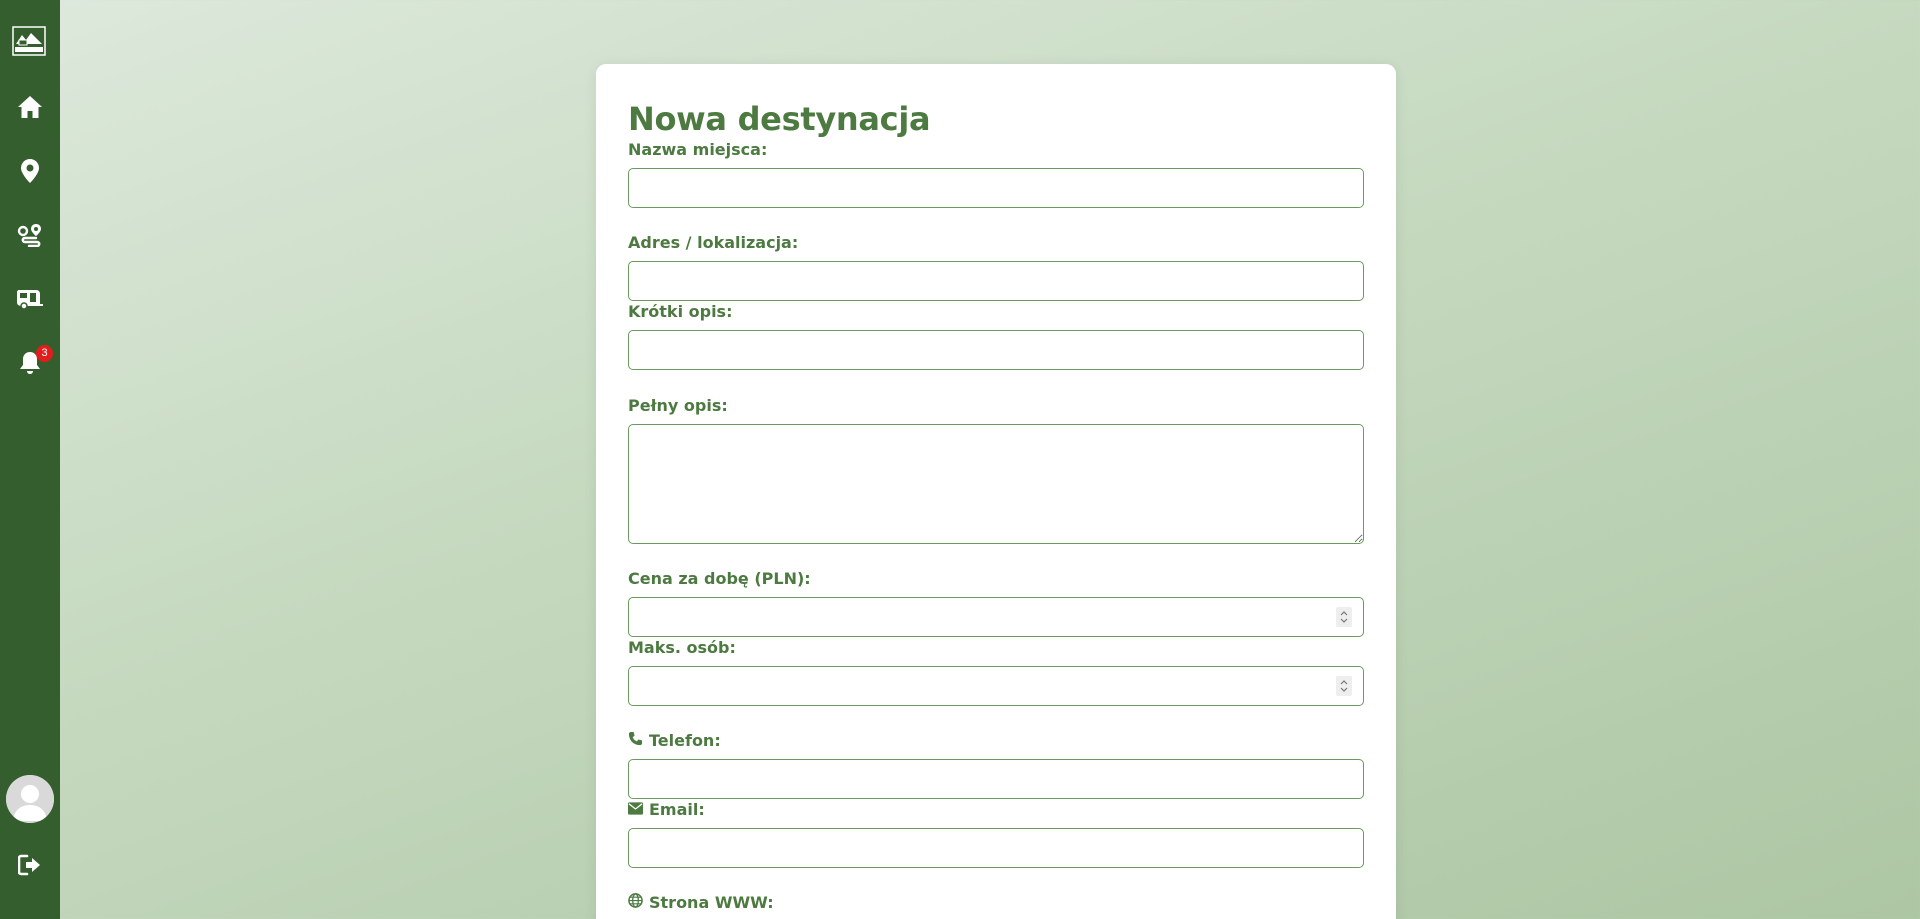 The image size is (1920, 919). Describe the element at coordinates (711, 902) in the screenshot. I see `website-label-text: Strona WWW:` at that location.